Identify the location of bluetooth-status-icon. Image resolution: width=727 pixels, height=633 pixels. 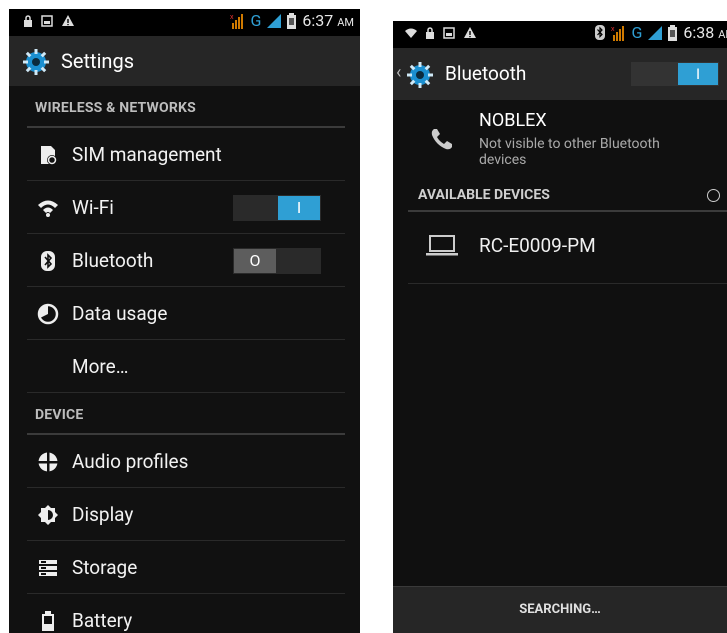
(600, 32).